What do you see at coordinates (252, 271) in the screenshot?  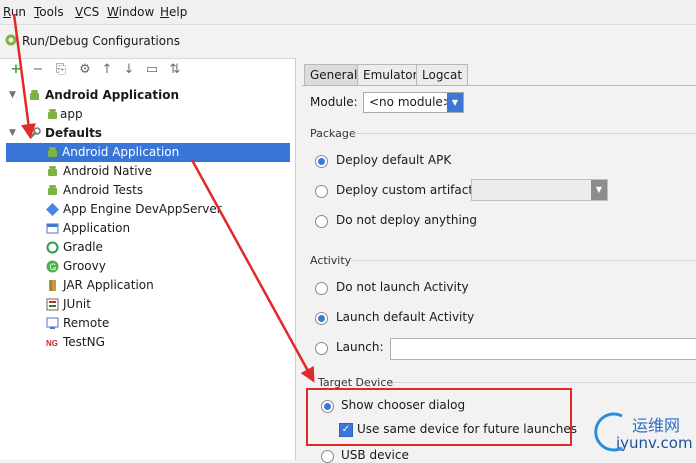 I see `arrow-to-target-device` at bounding box center [252, 271].